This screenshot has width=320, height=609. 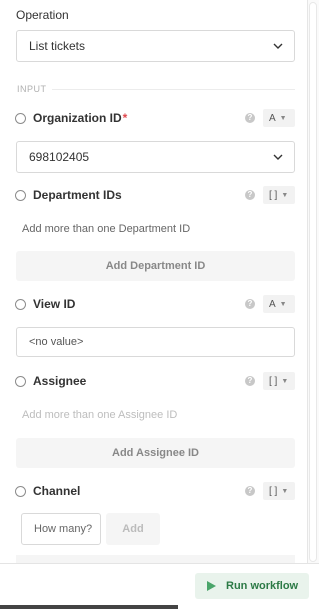 I want to click on channel-input-value: How many?, so click(x=63, y=529).